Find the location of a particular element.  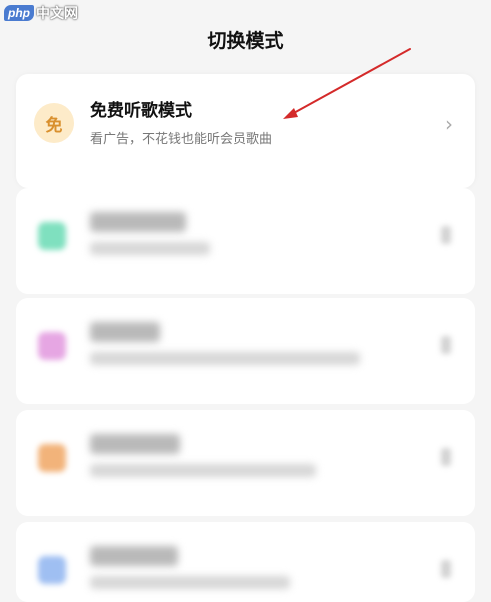

mode-name: 免费听歌模式 is located at coordinates (141, 111).